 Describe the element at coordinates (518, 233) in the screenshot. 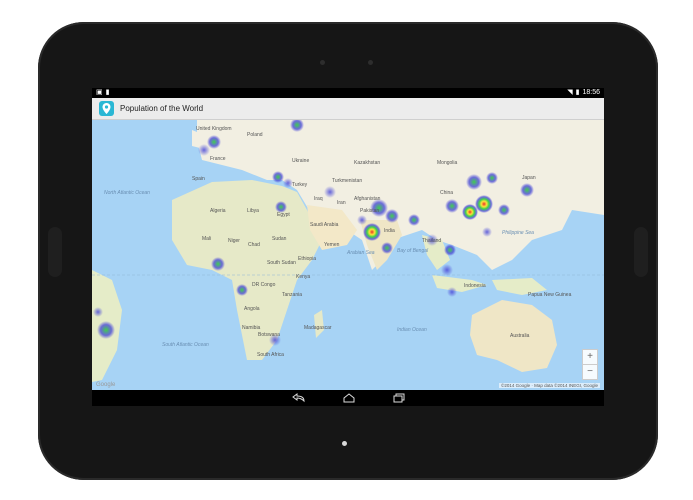

I see `label-philippine-sea: Philippine Sea` at that location.